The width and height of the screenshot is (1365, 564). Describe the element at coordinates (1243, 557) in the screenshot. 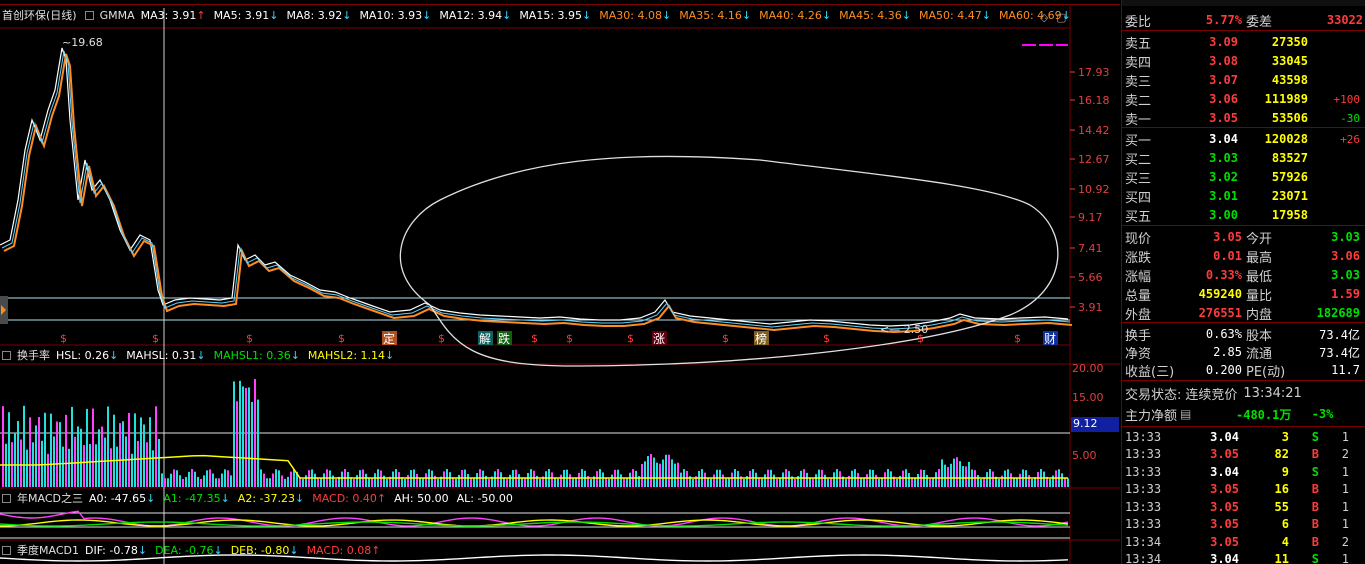

I see `trade-row: 13:34 3.04 11 S 1` at that location.